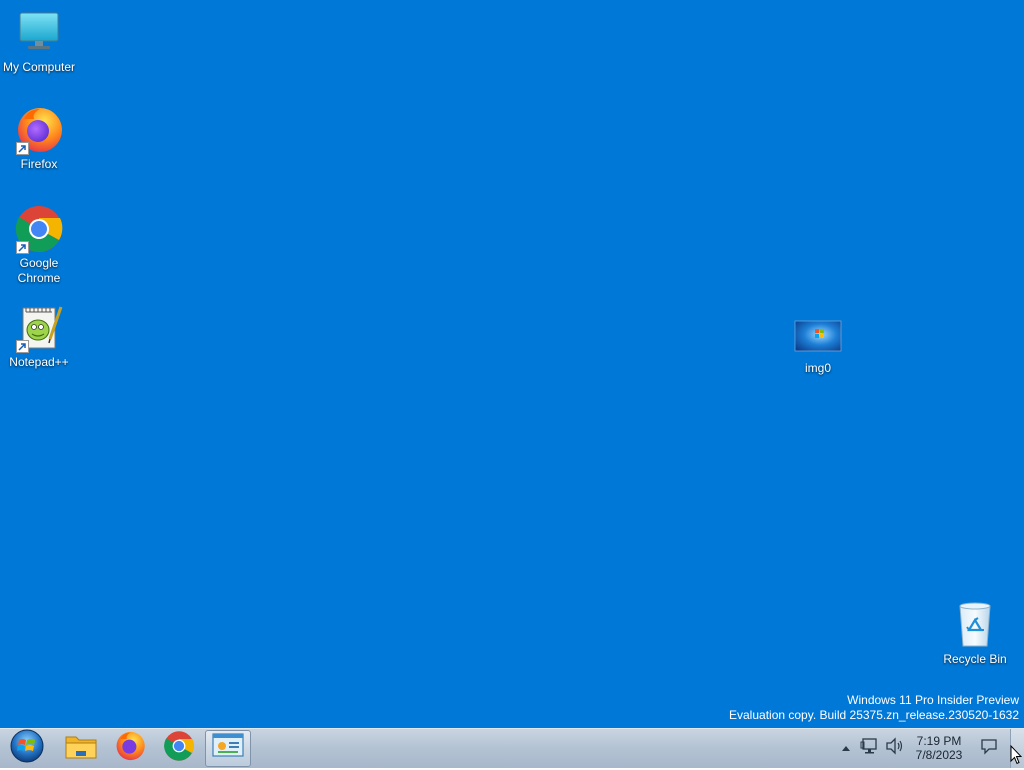 This screenshot has height=770, width=1024. What do you see at coordinates (818, 336) in the screenshot?
I see `image-file-icon` at bounding box center [818, 336].